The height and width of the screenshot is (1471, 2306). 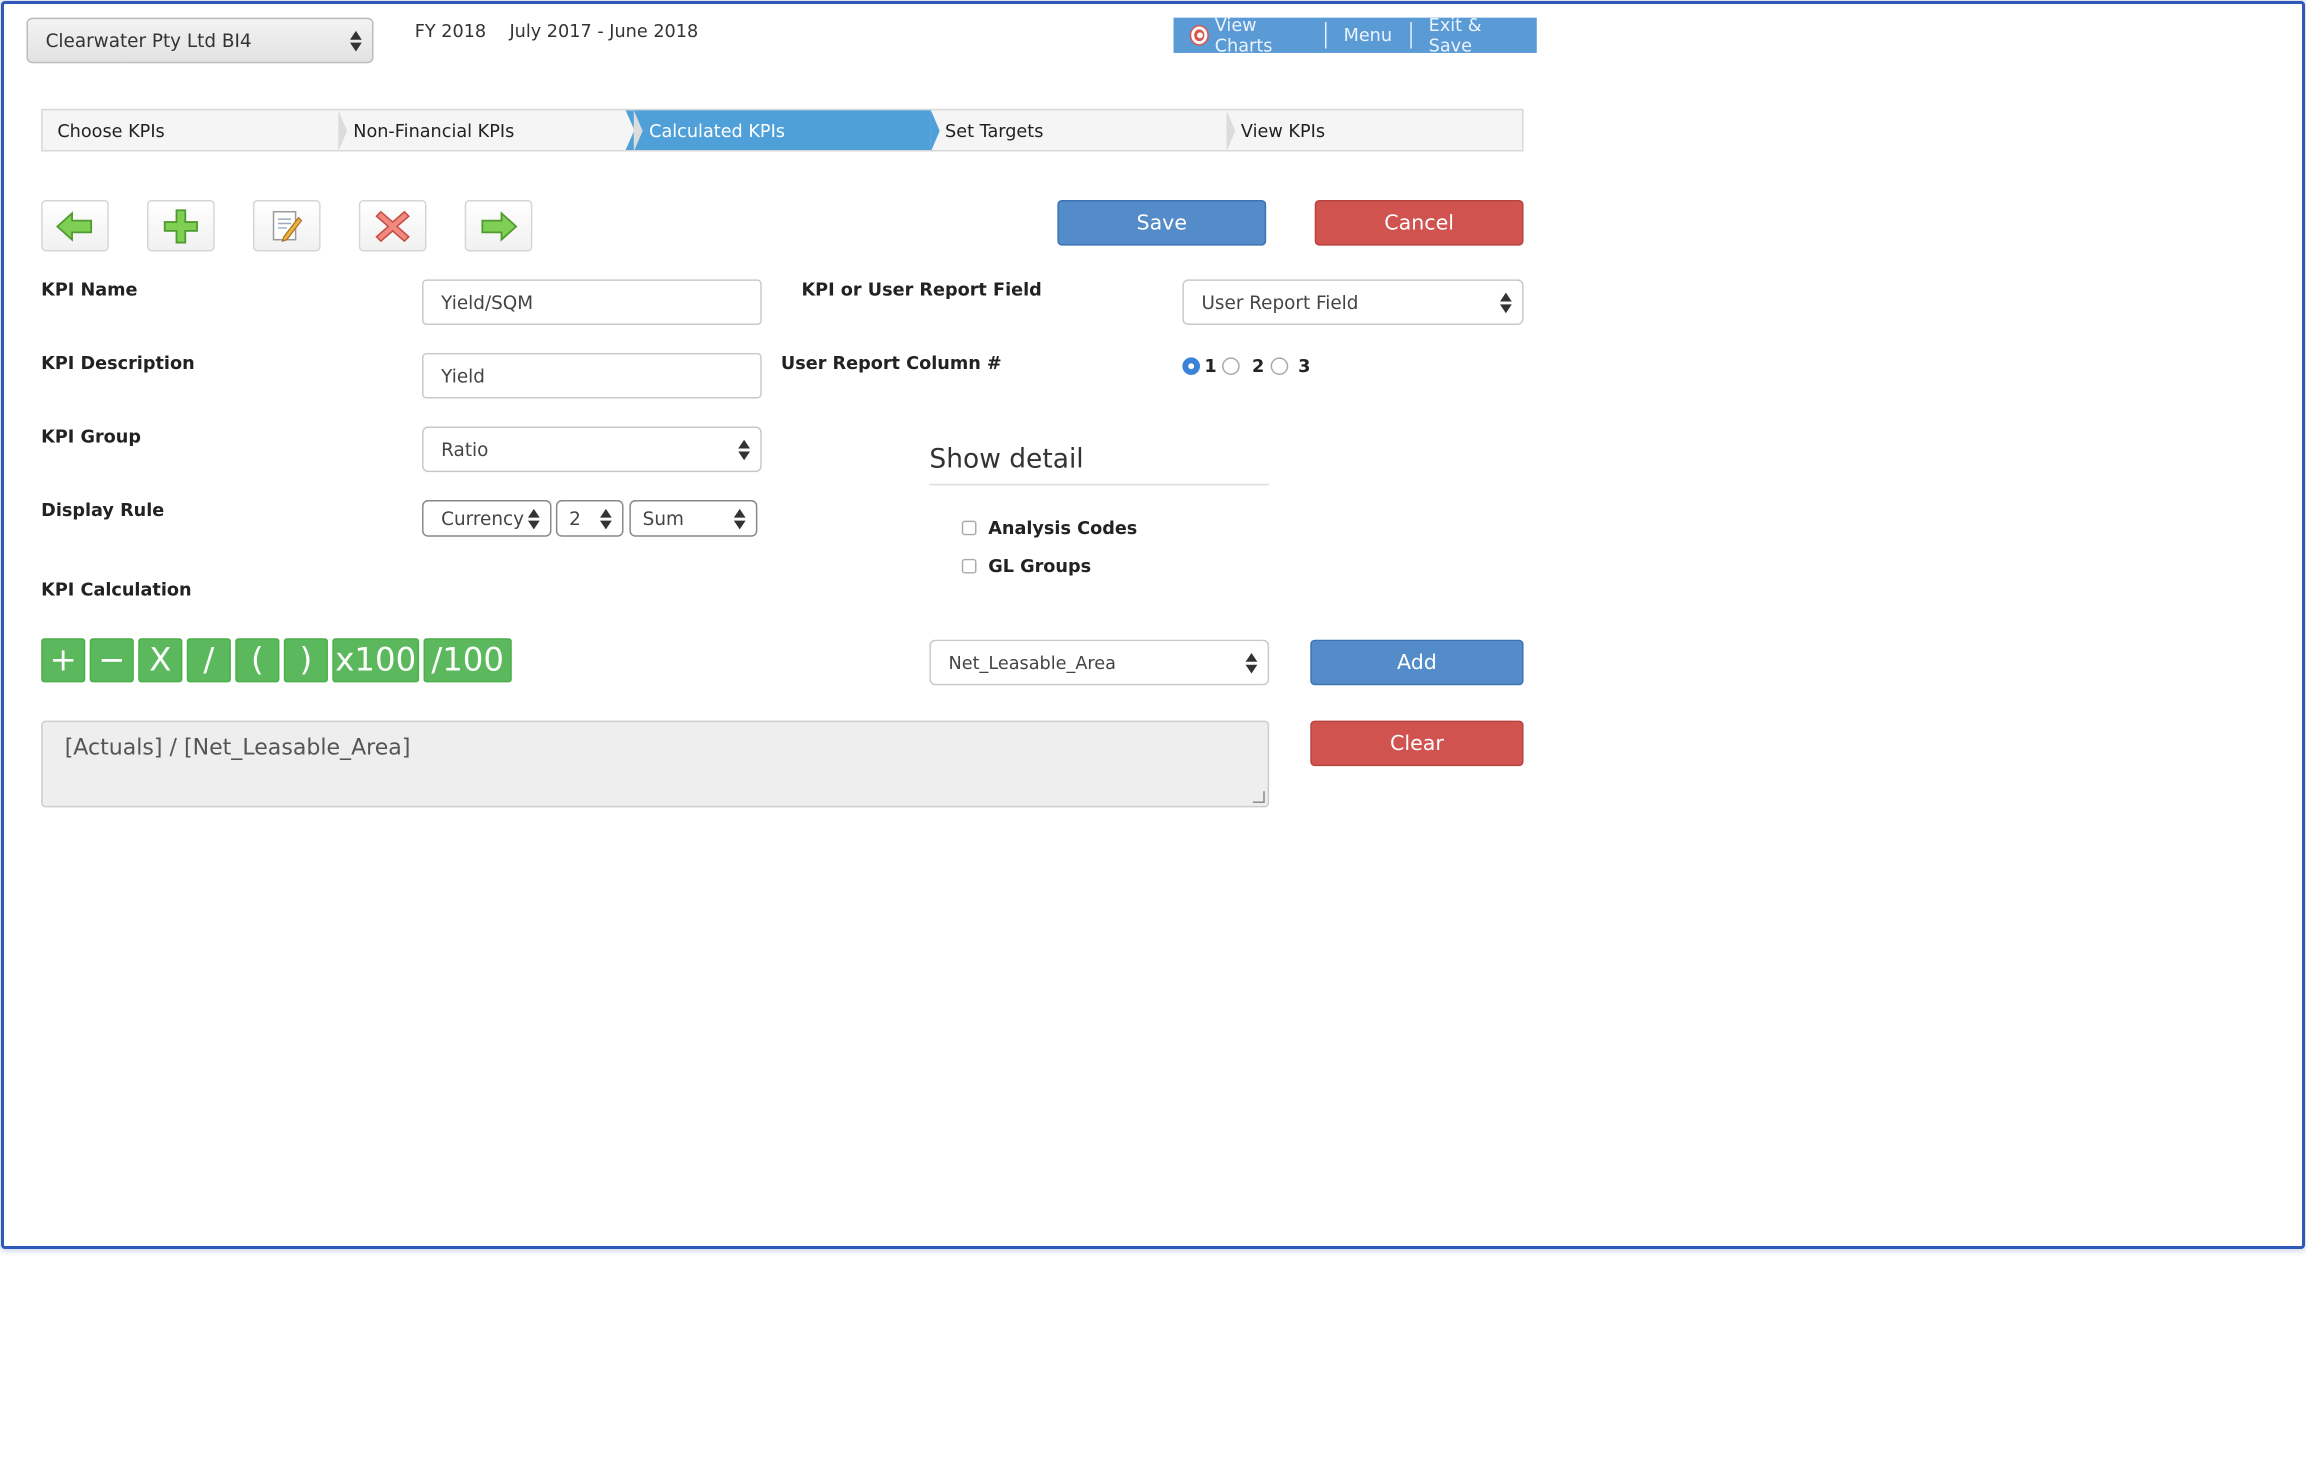 I want to click on report-column-radios: 1 2 3, so click(x=1249, y=366).